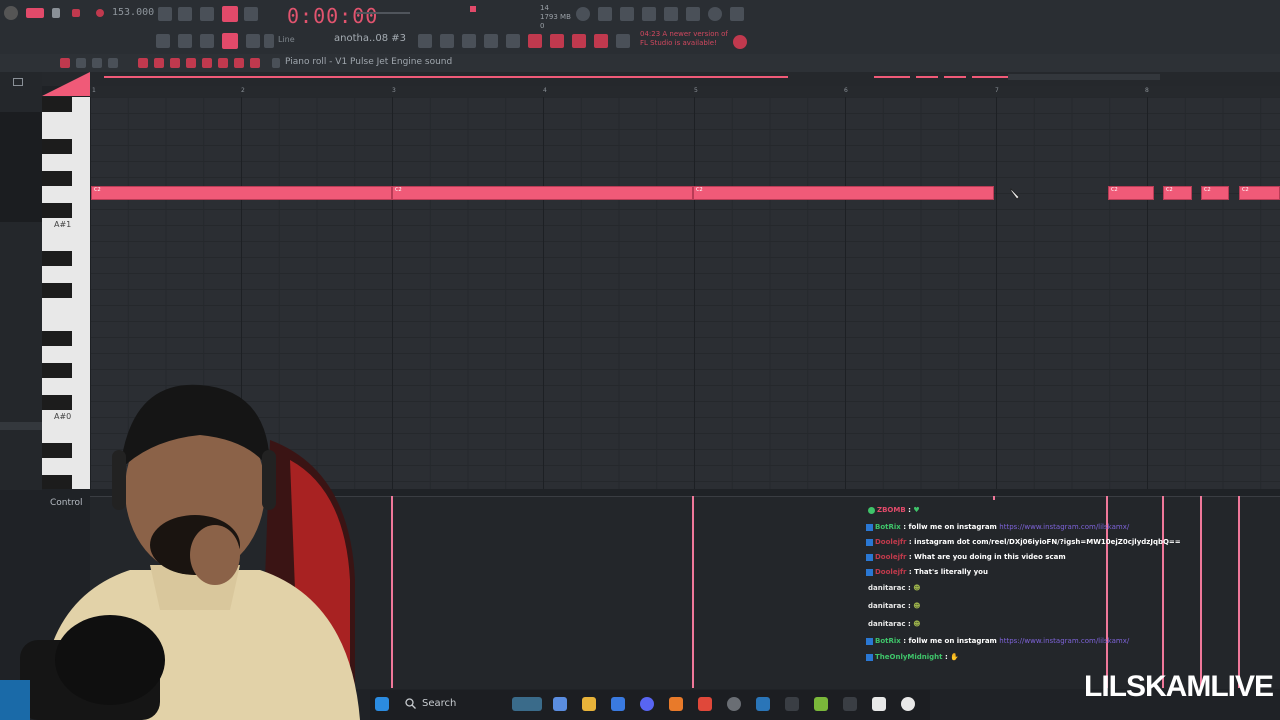 Image resolution: width=1280 pixels, height=720 pixels. What do you see at coordinates (491, 41) in the screenshot?
I see `browser-icon` at bounding box center [491, 41].